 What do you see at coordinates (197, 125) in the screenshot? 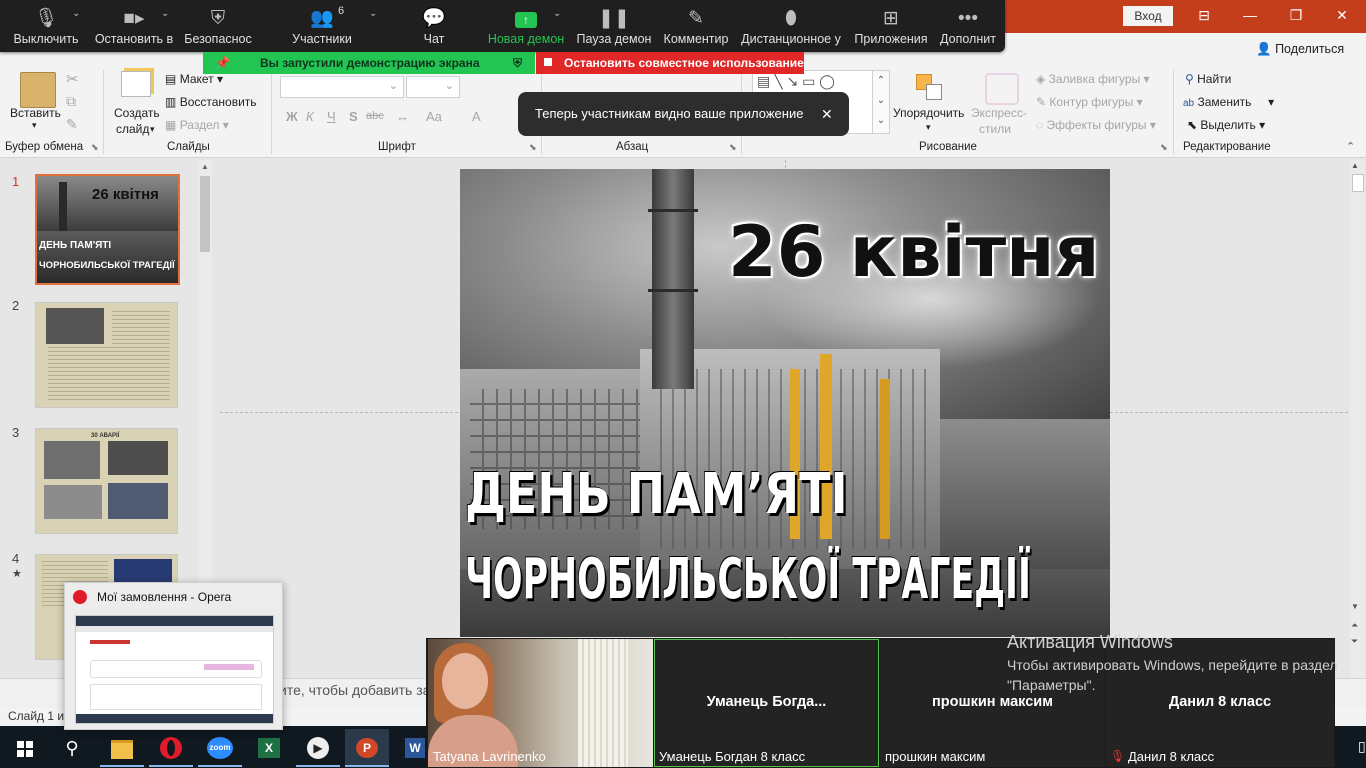
I see `section-button: ▦ Раздел ▾` at bounding box center [197, 125].